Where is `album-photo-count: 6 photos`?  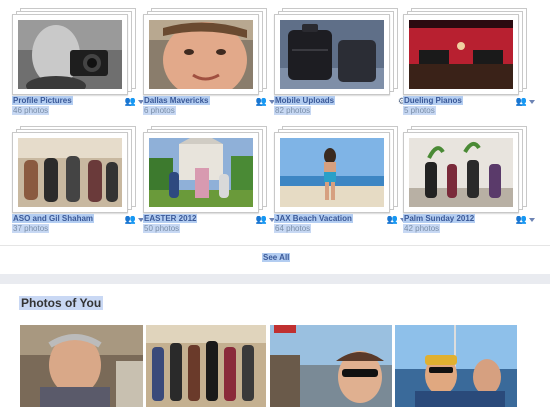 album-photo-count: 6 photos is located at coordinates (159, 110).